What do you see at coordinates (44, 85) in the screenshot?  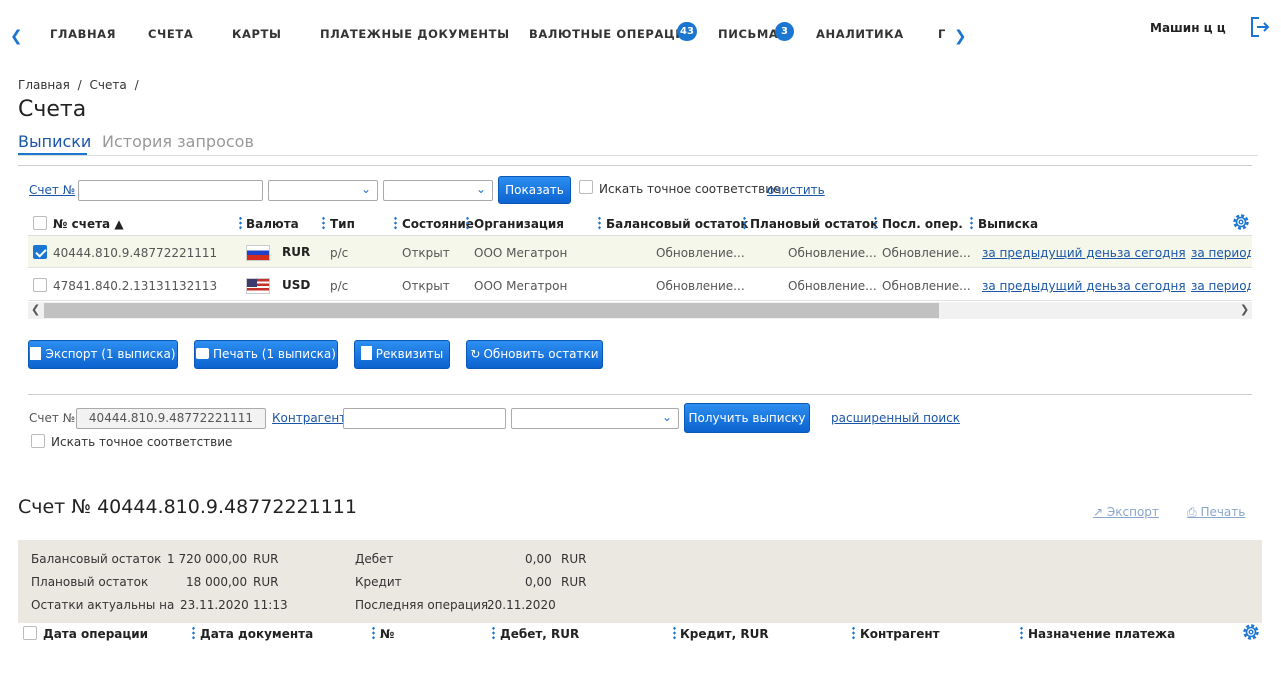 I see `breadcrumb-home: Главная` at bounding box center [44, 85].